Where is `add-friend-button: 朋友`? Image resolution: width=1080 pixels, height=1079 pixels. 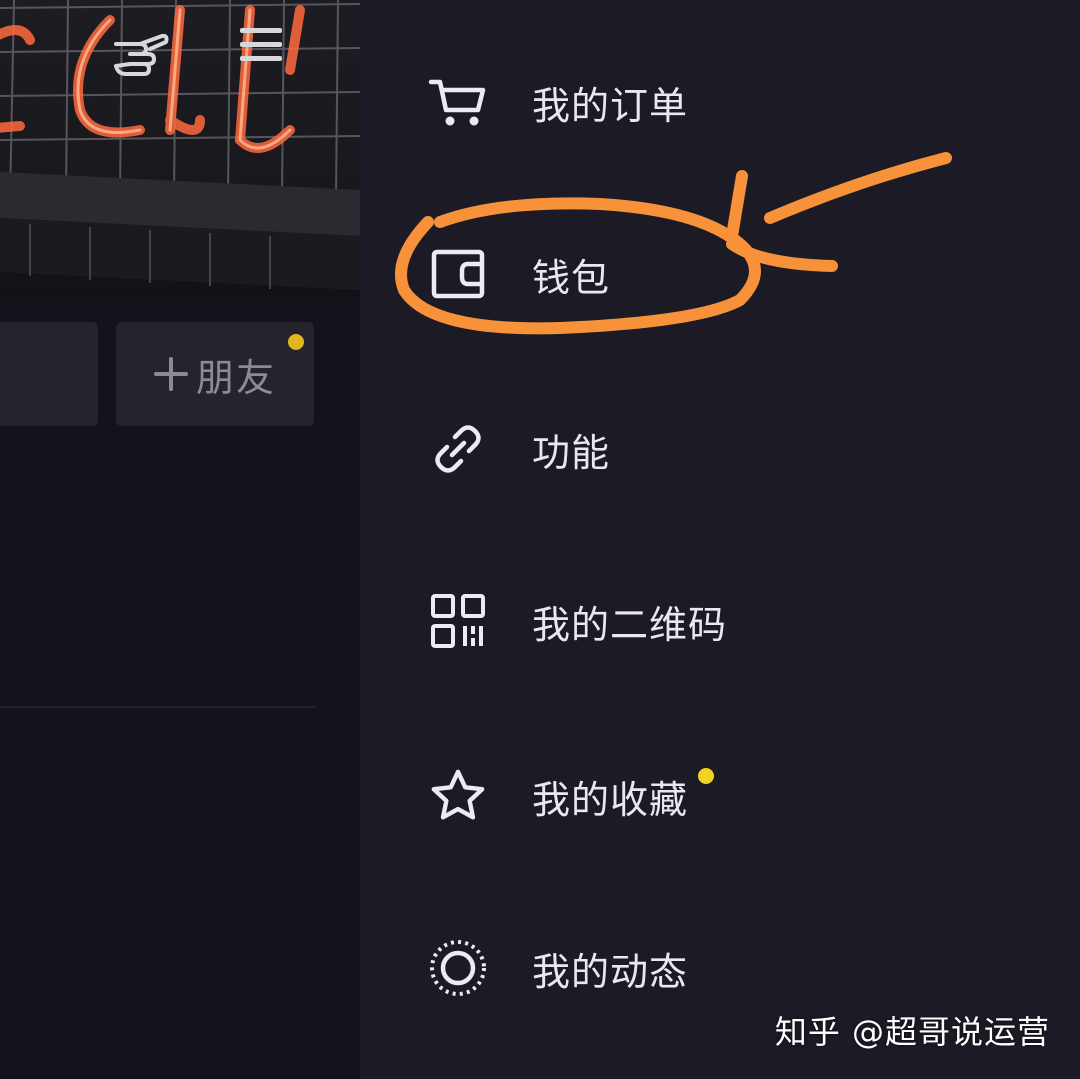 add-friend-button: 朋友 is located at coordinates (215, 374).